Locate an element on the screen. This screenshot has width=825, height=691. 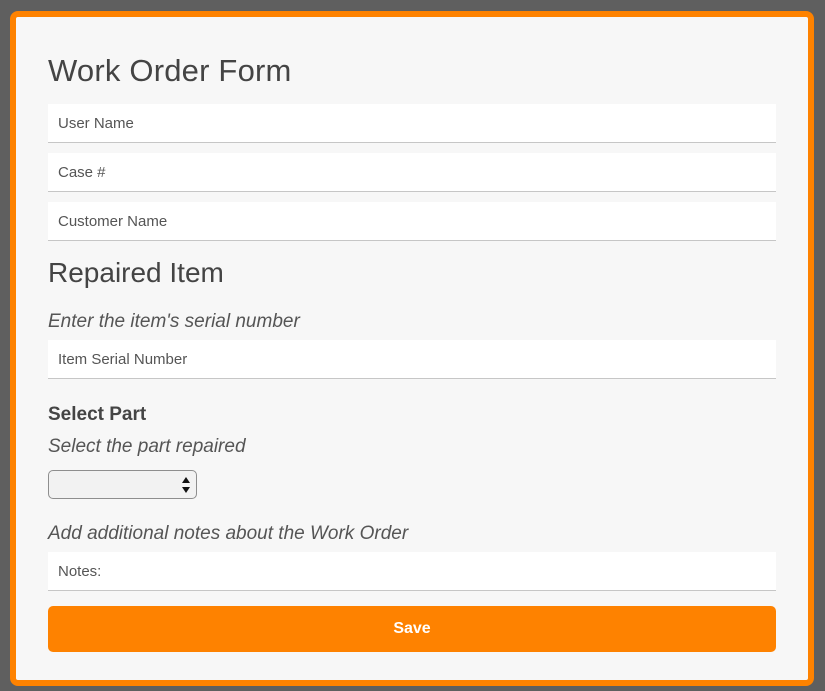
select-part-hint: Select the part repaired is located at coordinates (147, 446).